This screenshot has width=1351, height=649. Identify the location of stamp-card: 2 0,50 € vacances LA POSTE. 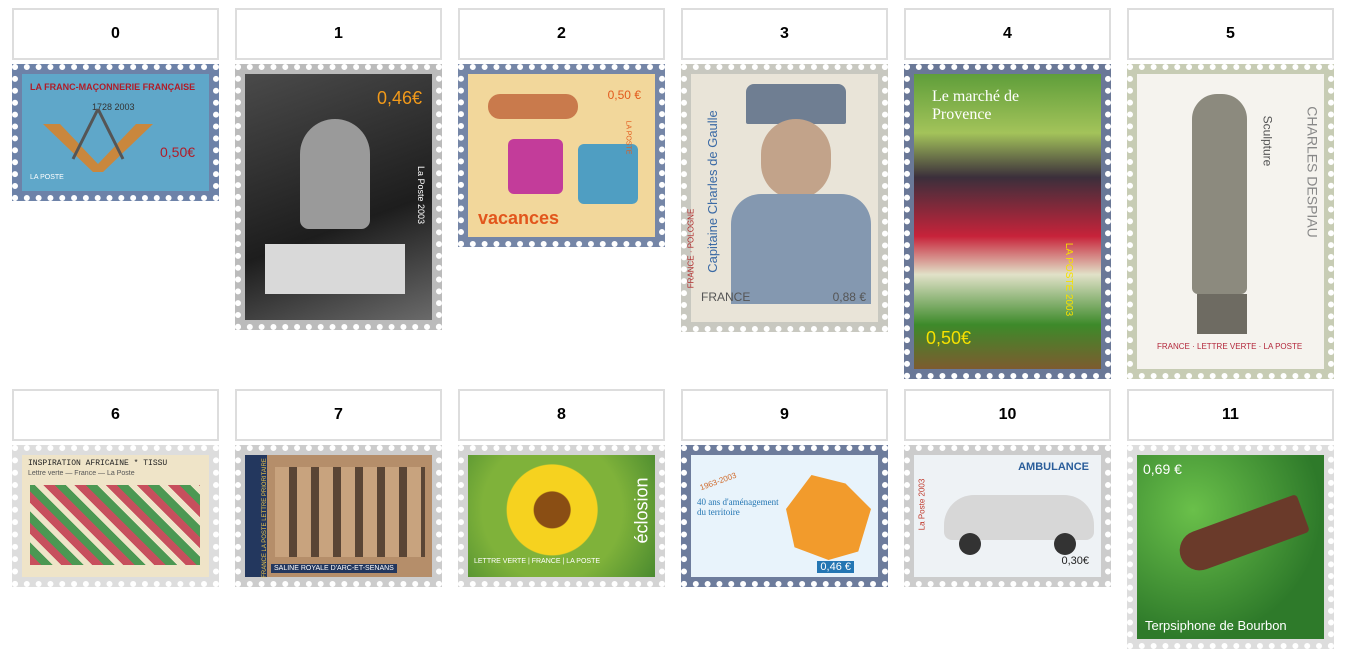
(561, 193).